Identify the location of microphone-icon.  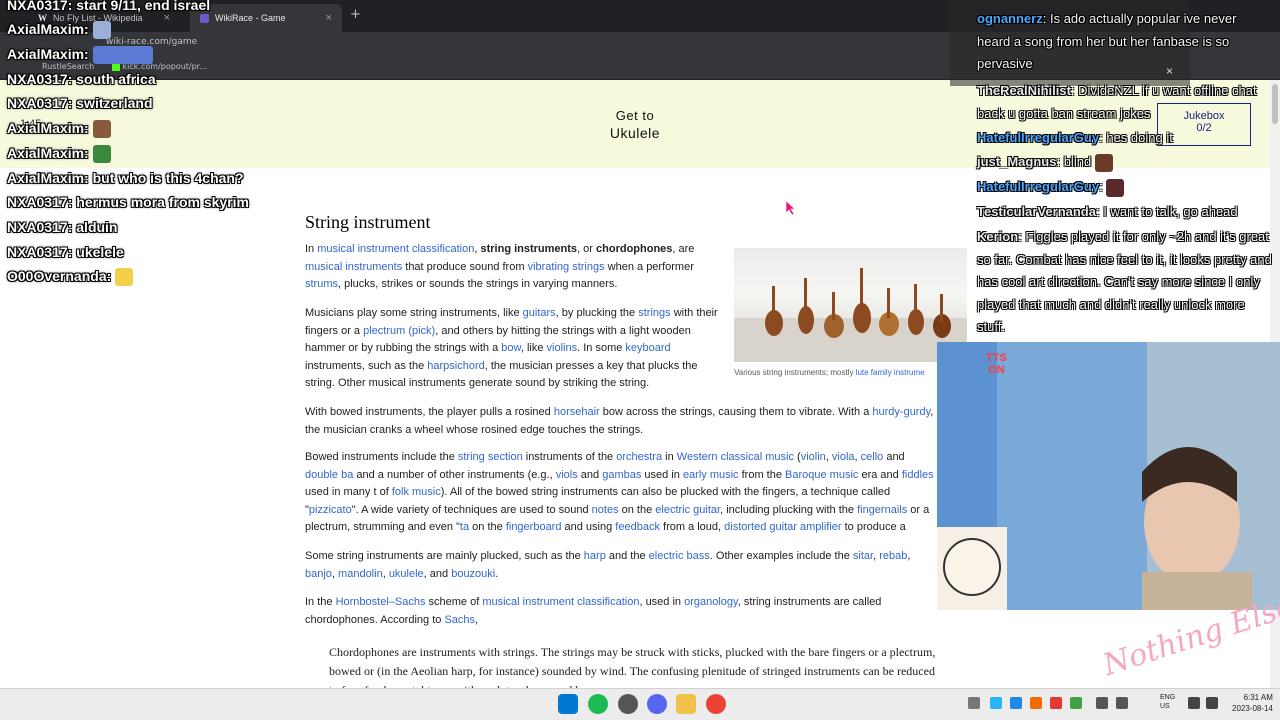
(1102, 703).